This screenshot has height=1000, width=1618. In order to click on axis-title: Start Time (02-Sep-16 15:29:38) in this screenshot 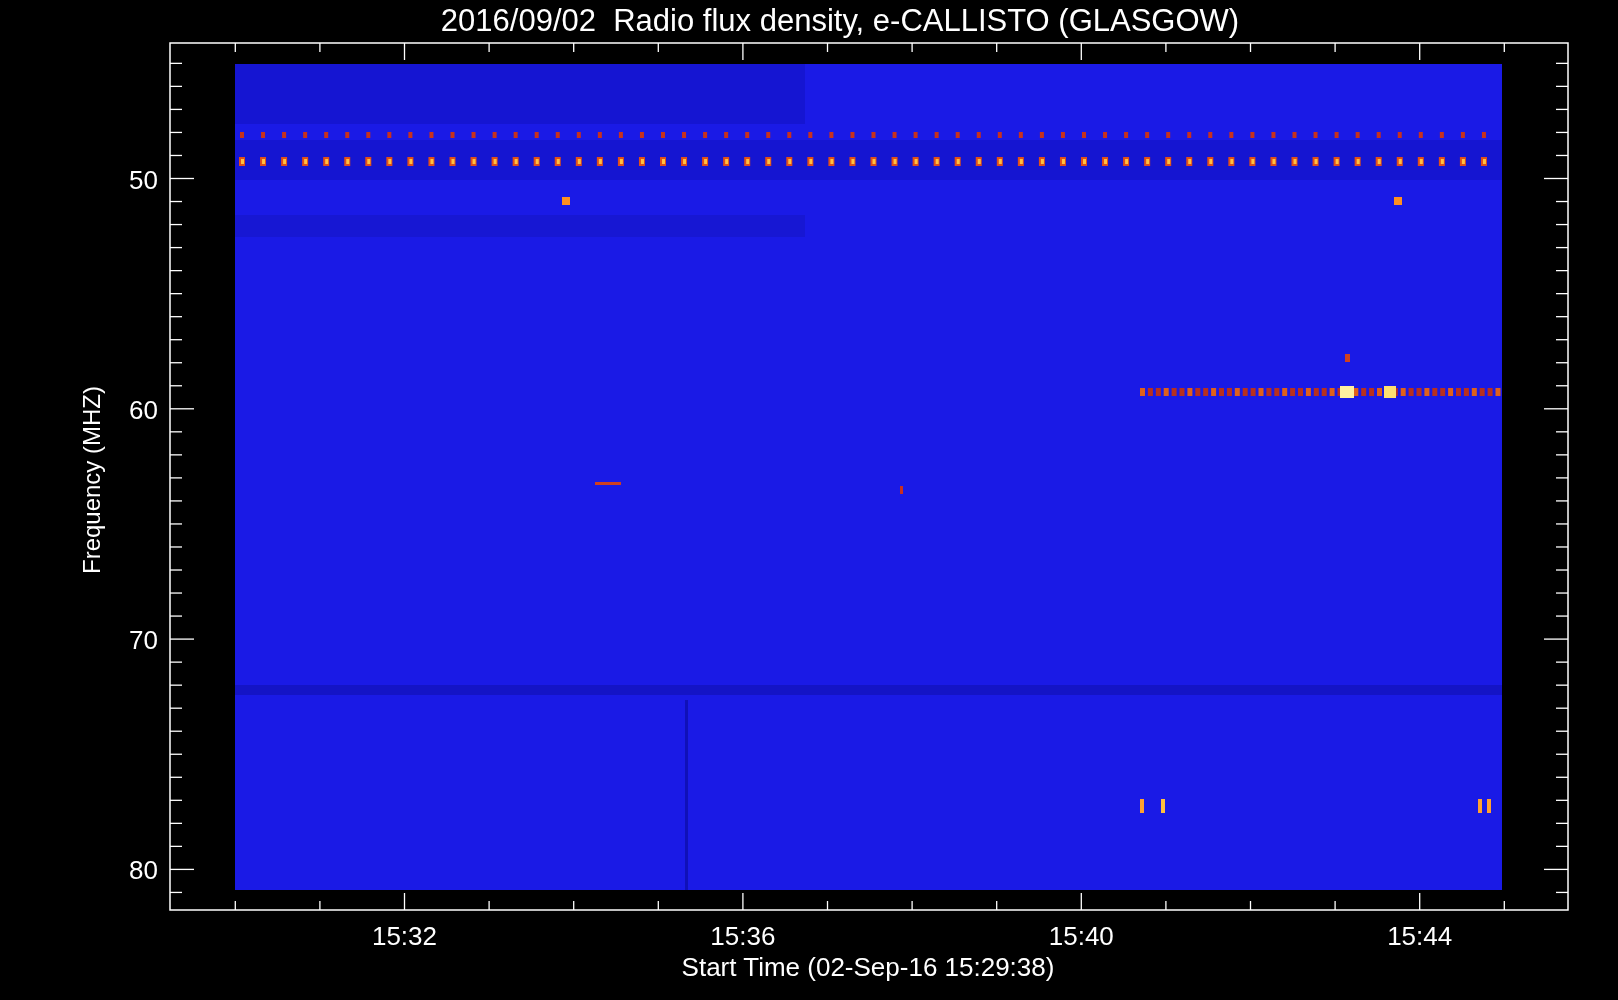, I will do `click(868, 967)`.